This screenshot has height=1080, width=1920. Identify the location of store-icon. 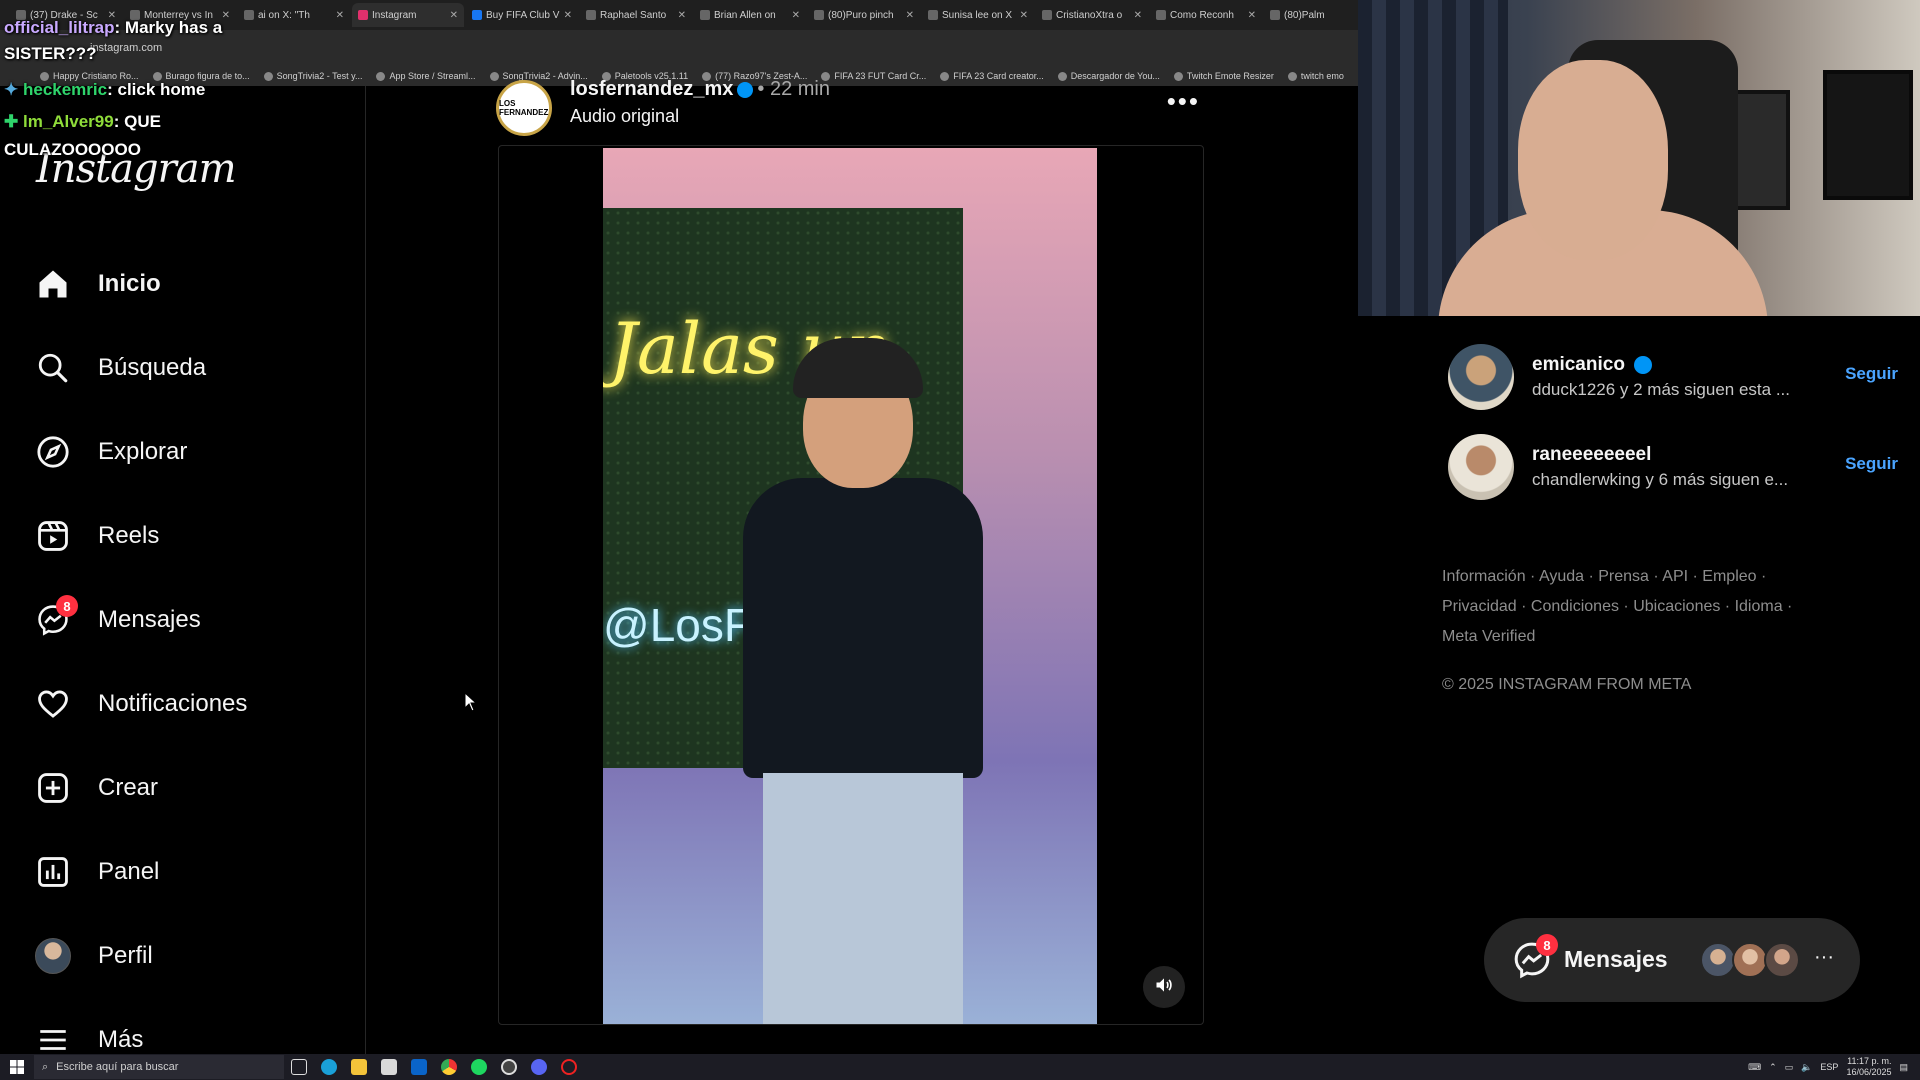
(389, 1067).